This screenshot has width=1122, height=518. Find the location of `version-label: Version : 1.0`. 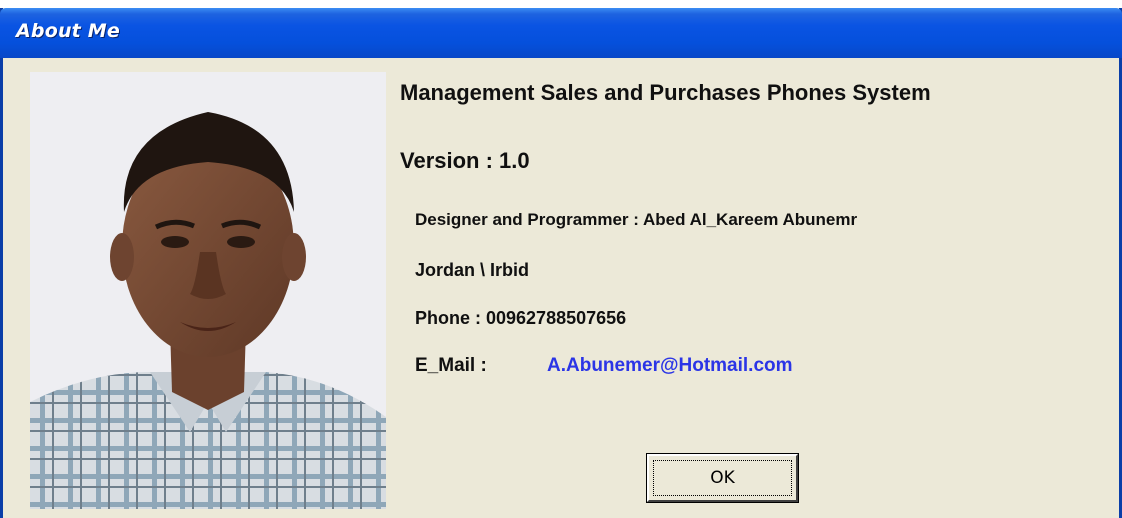

version-label: Version : 1.0 is located at coordinates (465, 160).